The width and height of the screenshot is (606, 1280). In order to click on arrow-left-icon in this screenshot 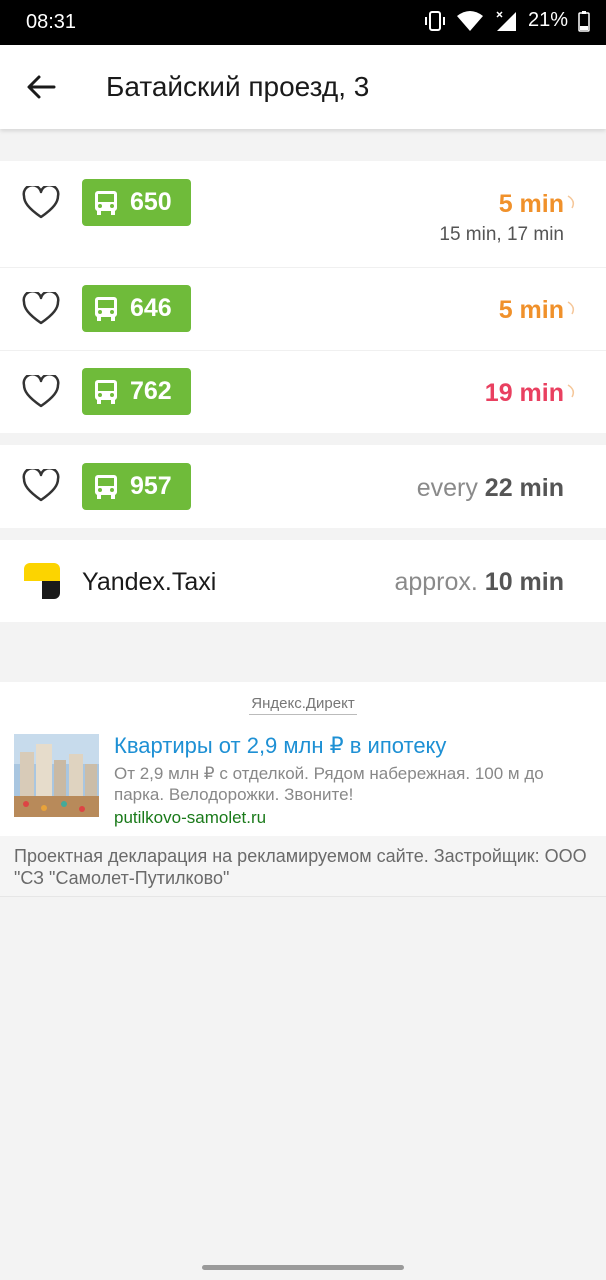, I will do `click(40, 87)`.